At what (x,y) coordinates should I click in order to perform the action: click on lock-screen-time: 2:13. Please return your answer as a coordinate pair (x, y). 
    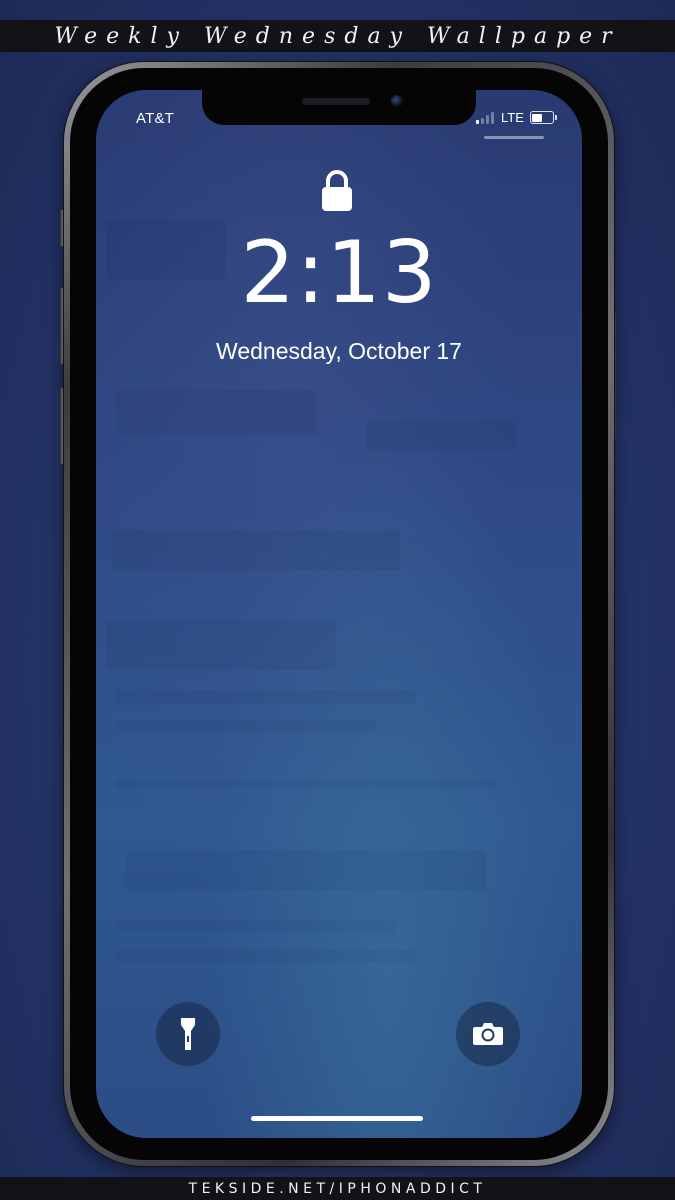
    Looking at the image, I should click on (339, 273).